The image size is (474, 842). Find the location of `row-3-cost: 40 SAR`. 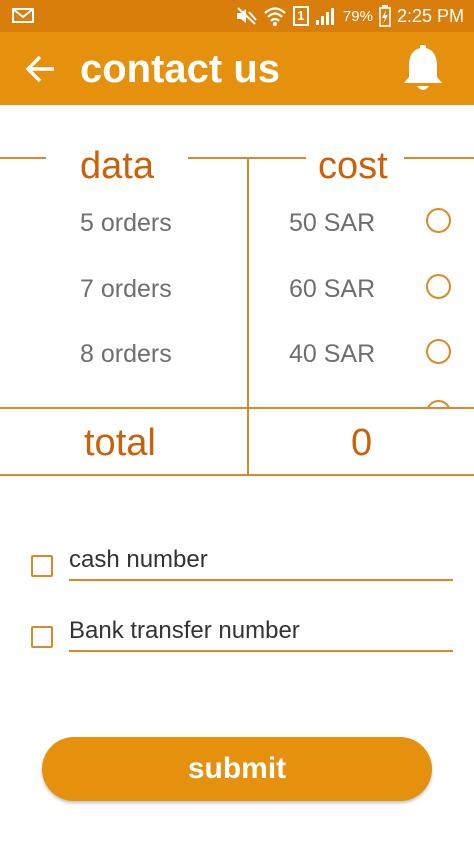

row-3-cost: 40 SAR is located at coordinates (332, 354).